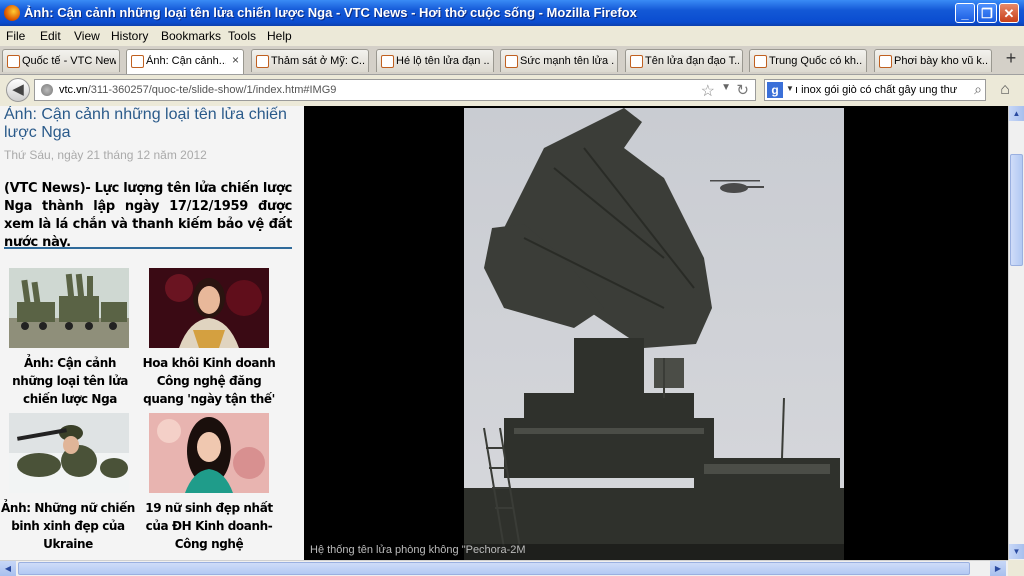 The image size is (1024, 576). What do you see at coordinates (708, 91) in the screenshot?
I see `bookmark-star-icon: ☆` at bounding box center [708, 91].